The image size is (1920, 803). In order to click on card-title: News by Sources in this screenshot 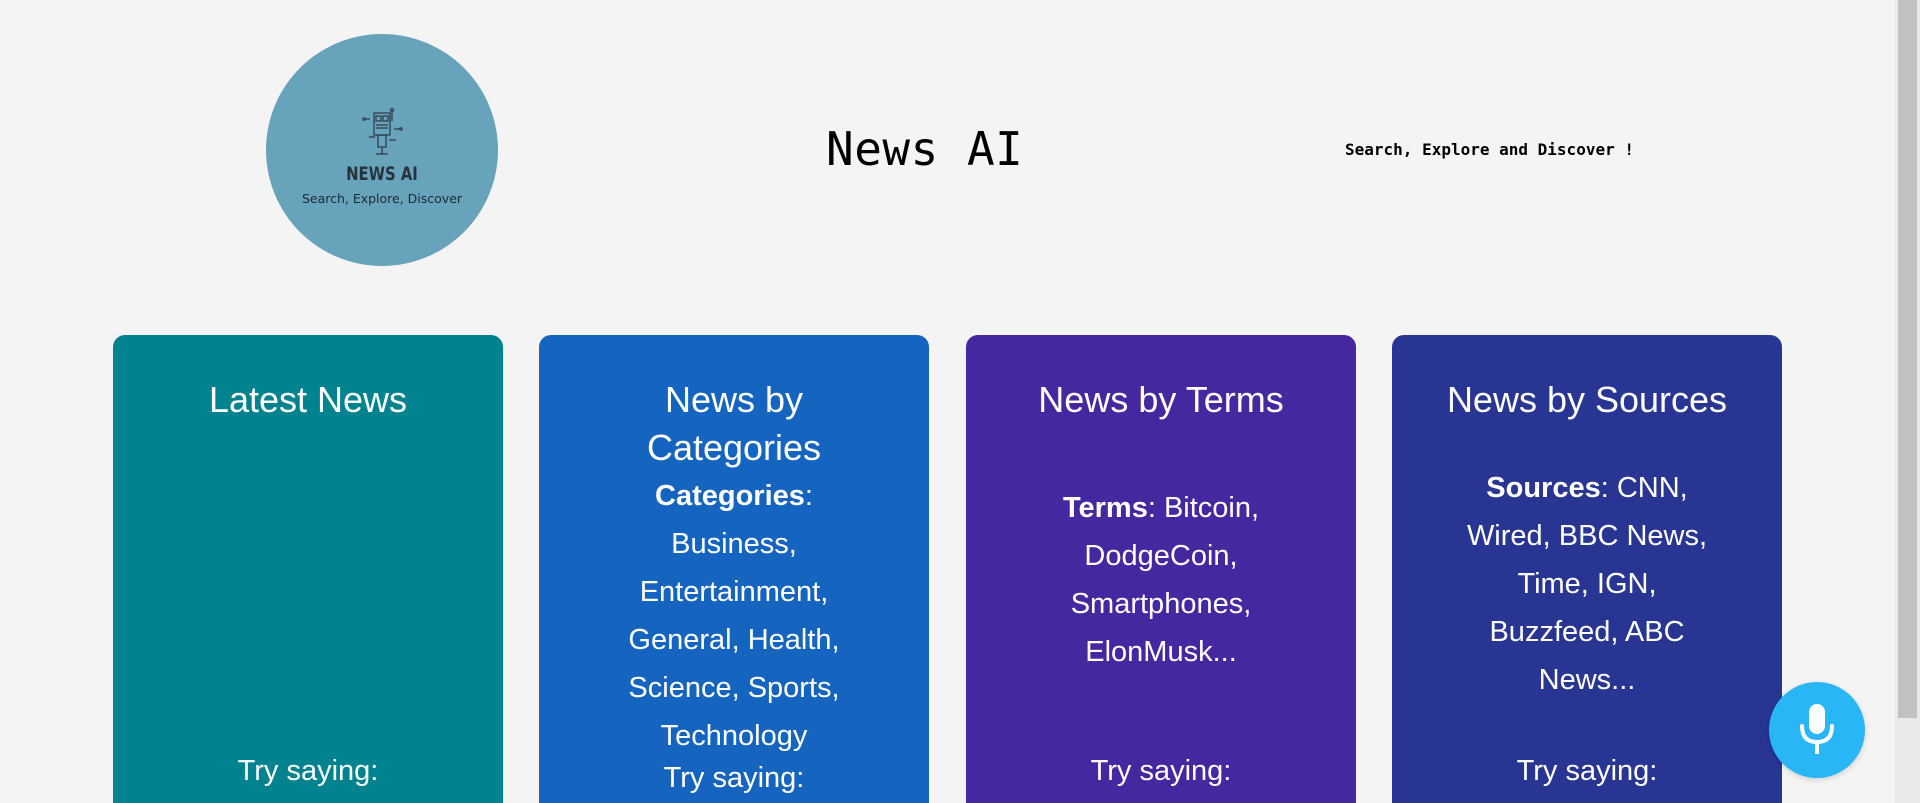, I will do `click(1587, 399)`.